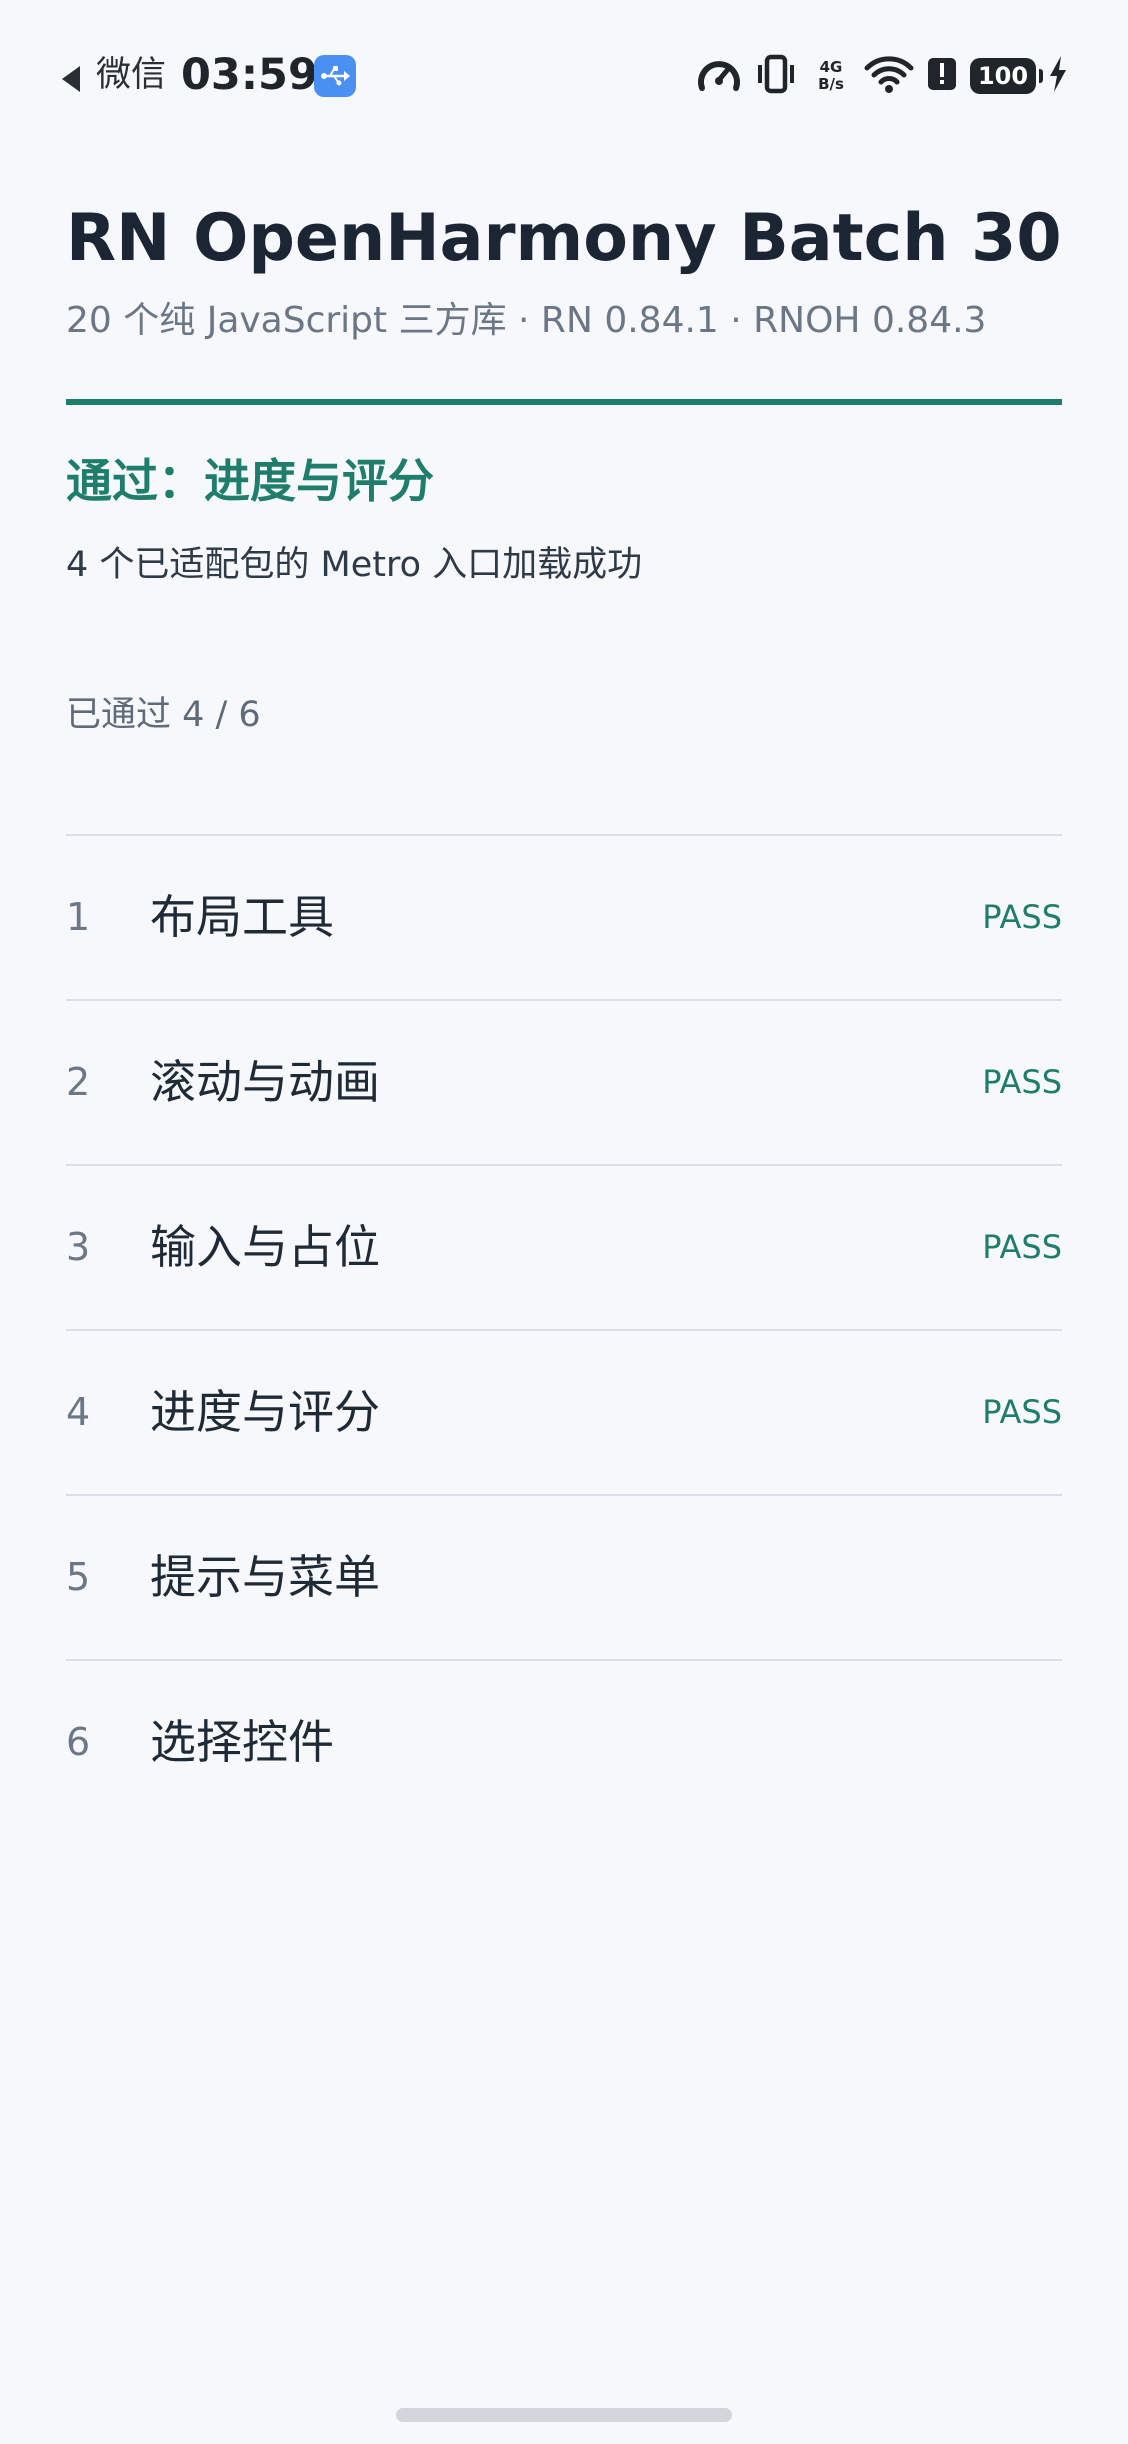  What do you see at coordinates (1058, 76) in the screenshot?
I see `charging-icon` at bounding box center [1058, 76].